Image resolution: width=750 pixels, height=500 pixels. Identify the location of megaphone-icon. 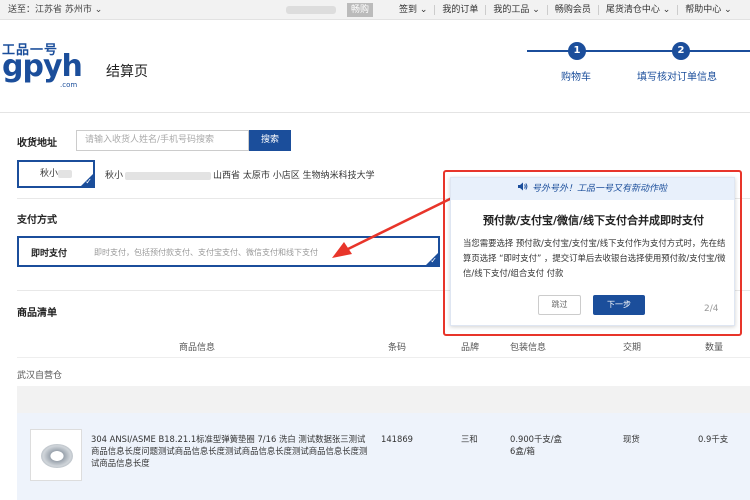
(522, 189).